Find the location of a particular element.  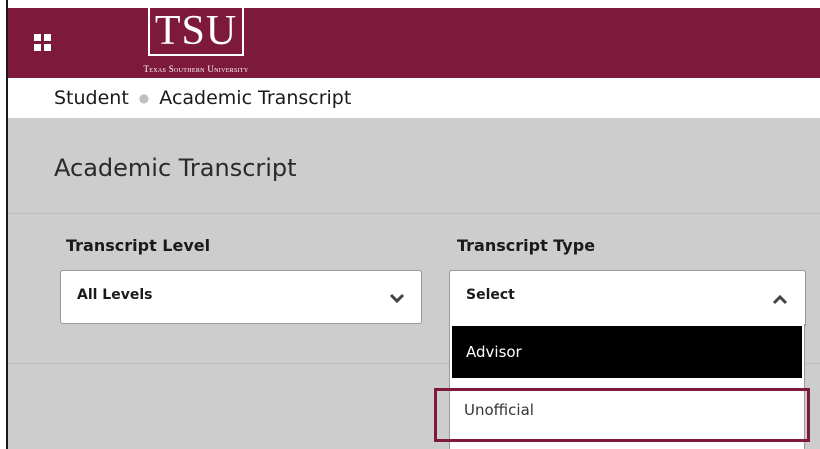

grid-menu-icon is located at coordinates (43, 43).